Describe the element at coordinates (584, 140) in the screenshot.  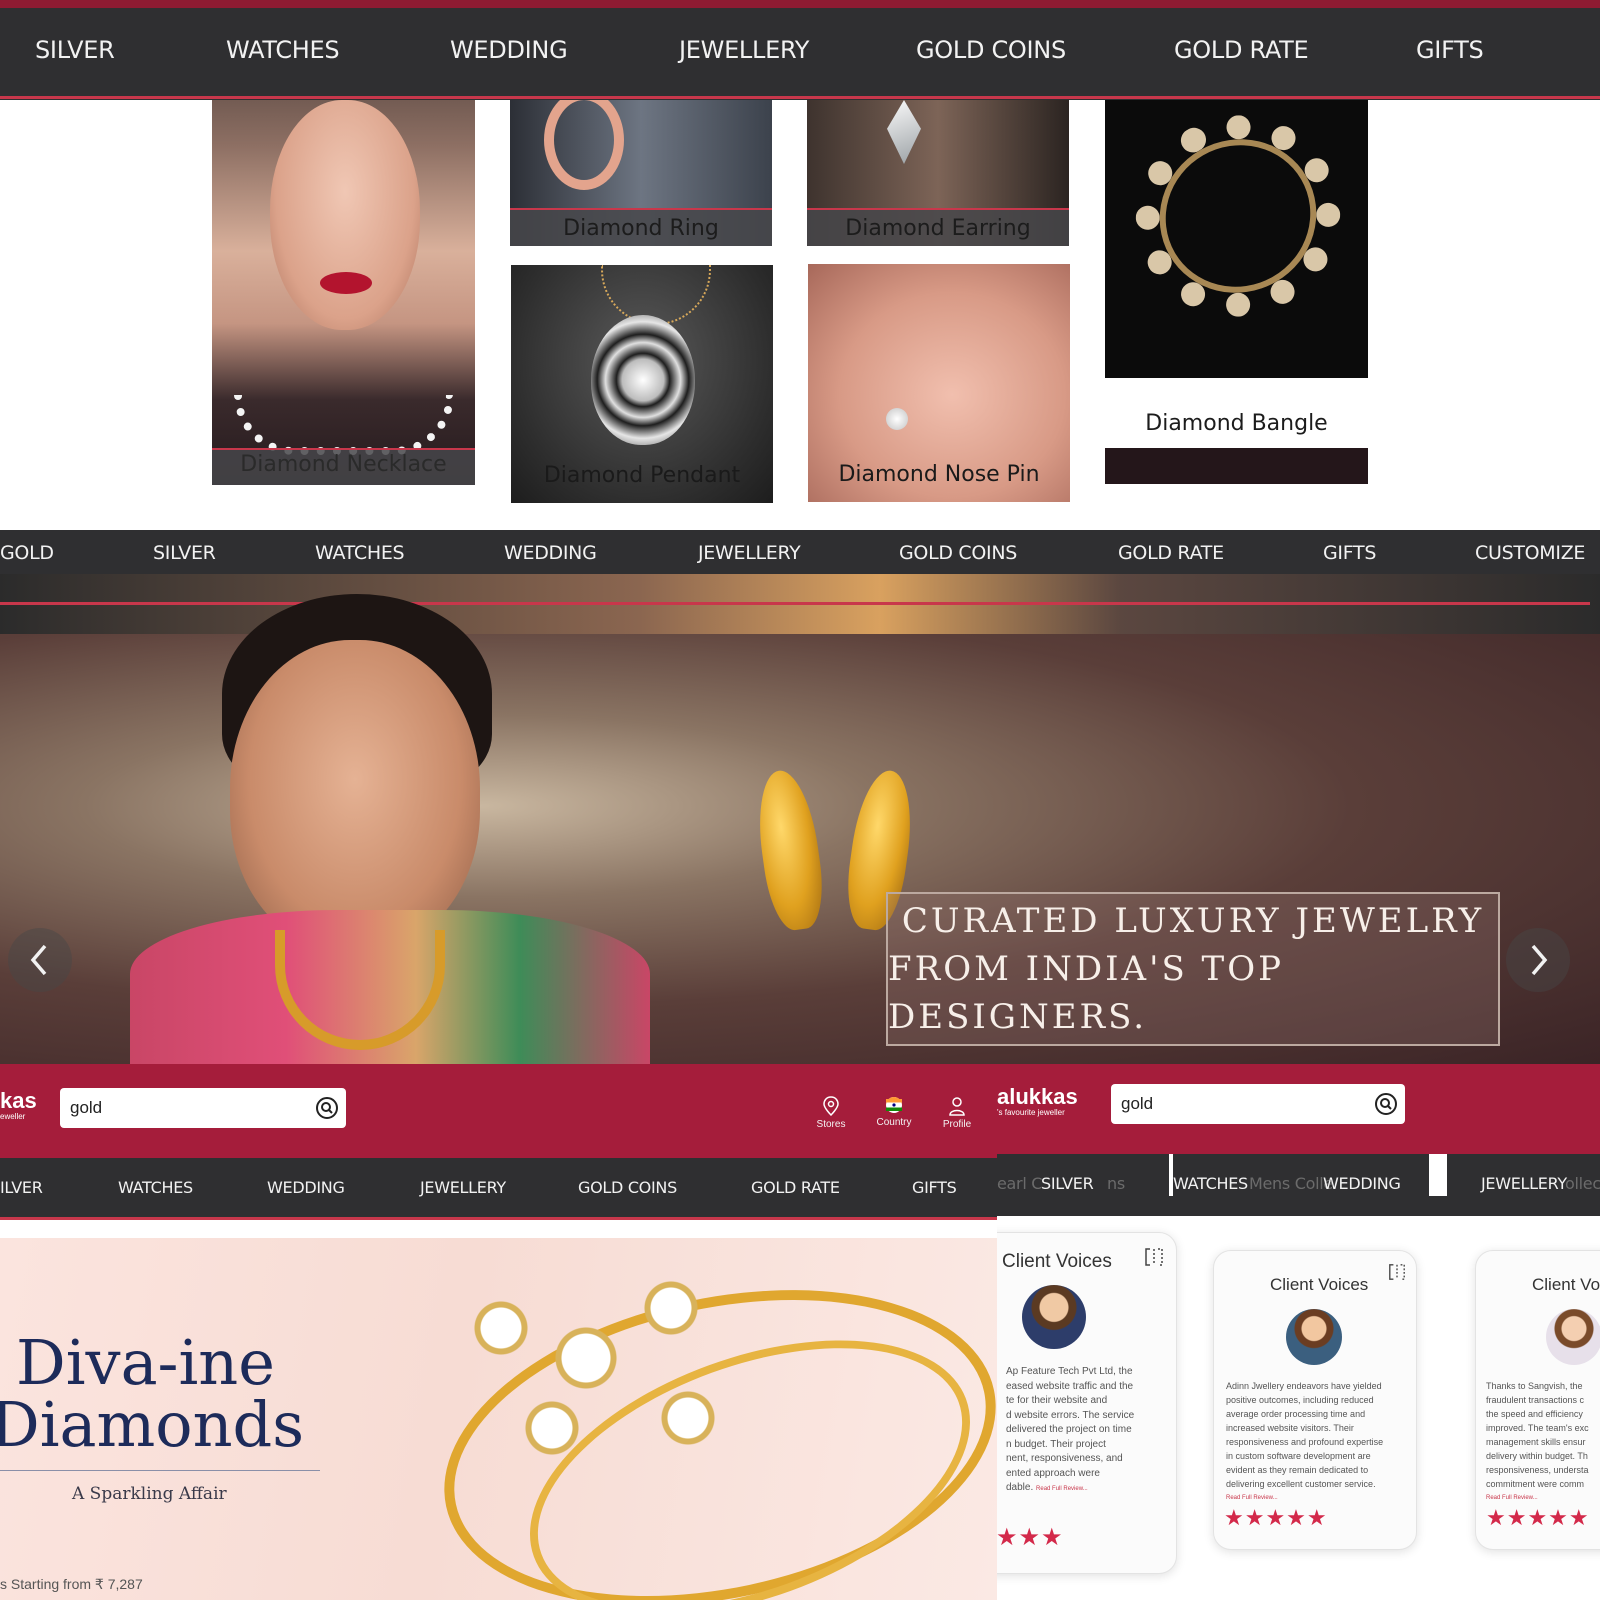
I see `rose-gold-ring` at that location.